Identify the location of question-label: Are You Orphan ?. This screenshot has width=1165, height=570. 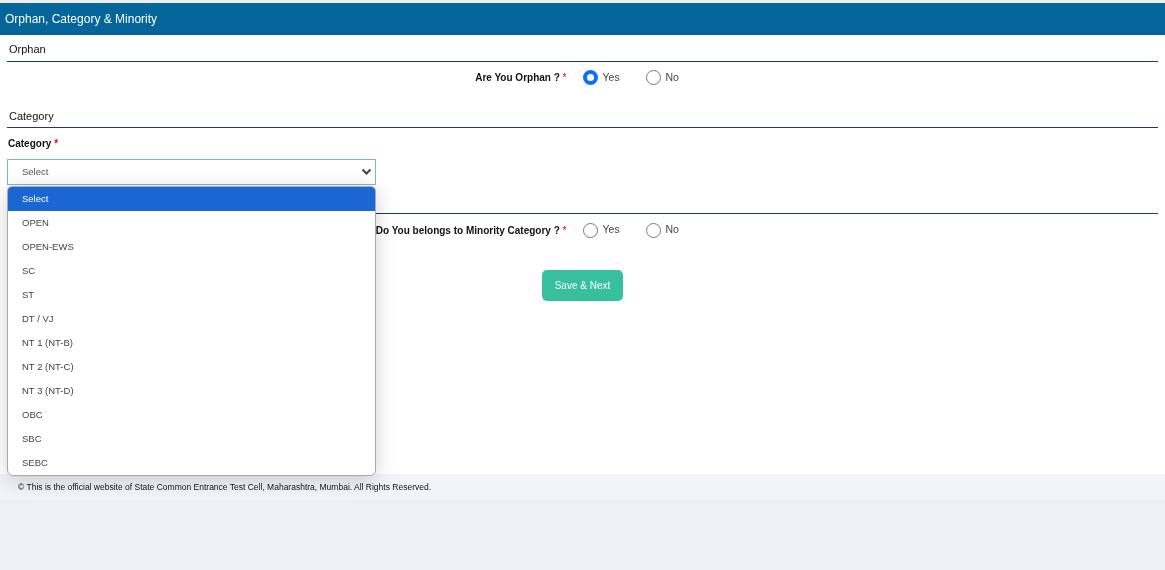
(518, 77).